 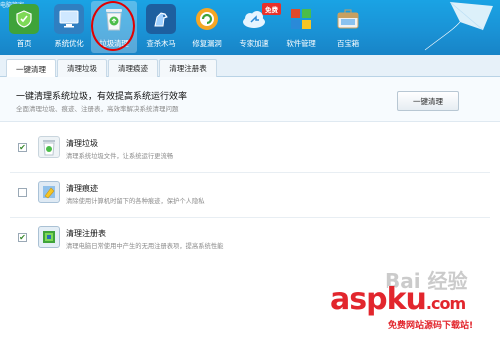 I want to click on toolbar-item-home: 首页, so click(x=24, y=28).